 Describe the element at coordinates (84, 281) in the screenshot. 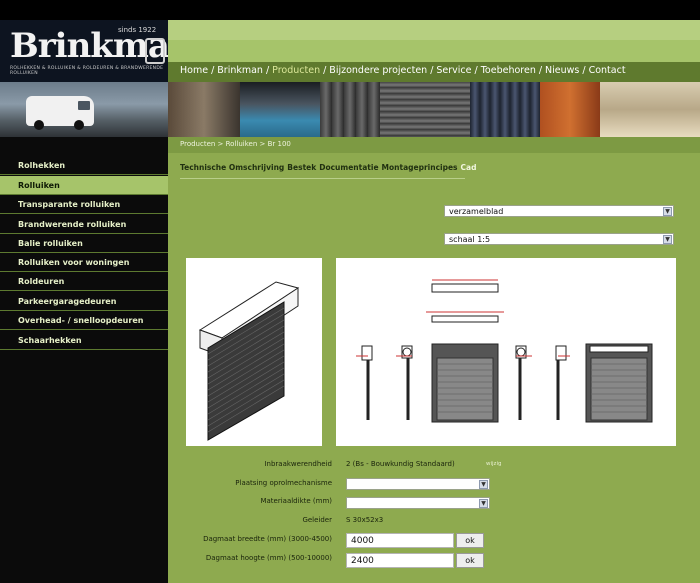

I see `sidebar-item-roldeuren: Roldeuren` at that location.